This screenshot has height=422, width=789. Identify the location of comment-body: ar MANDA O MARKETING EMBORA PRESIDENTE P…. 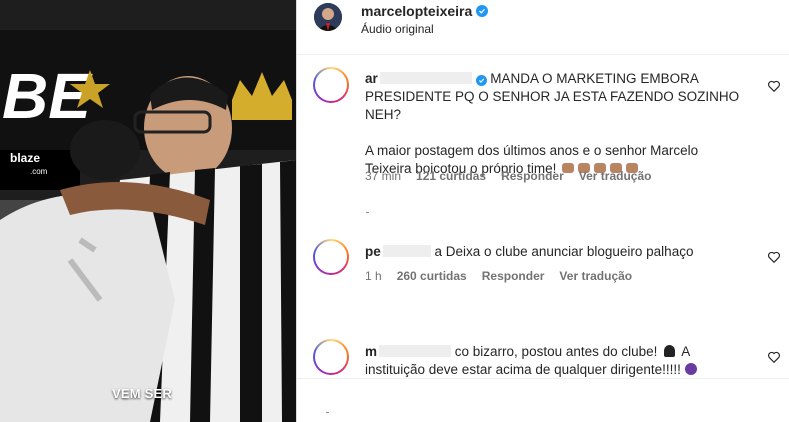
(562, 124).